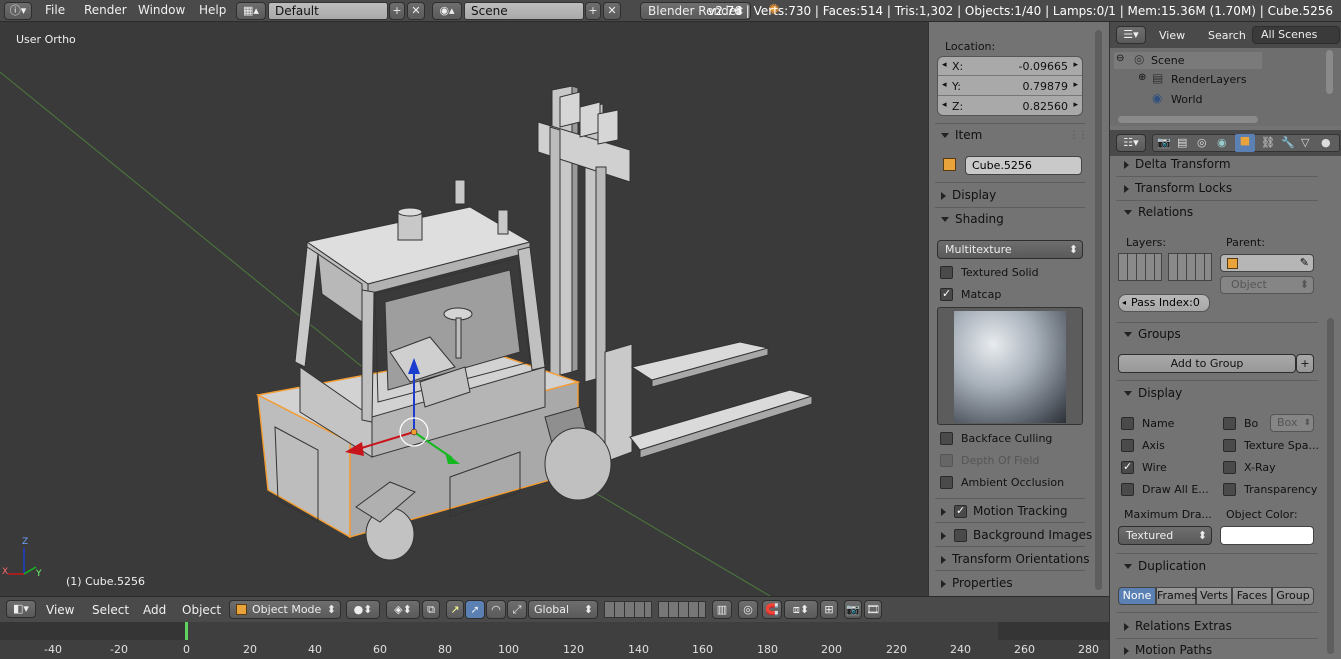 This screenshot has height=659, width=1341. What do you see at coordinates (1176, 596) in the screenshot?
I see `dup-frames-button: Frames` at bounding box center [1176, 596].